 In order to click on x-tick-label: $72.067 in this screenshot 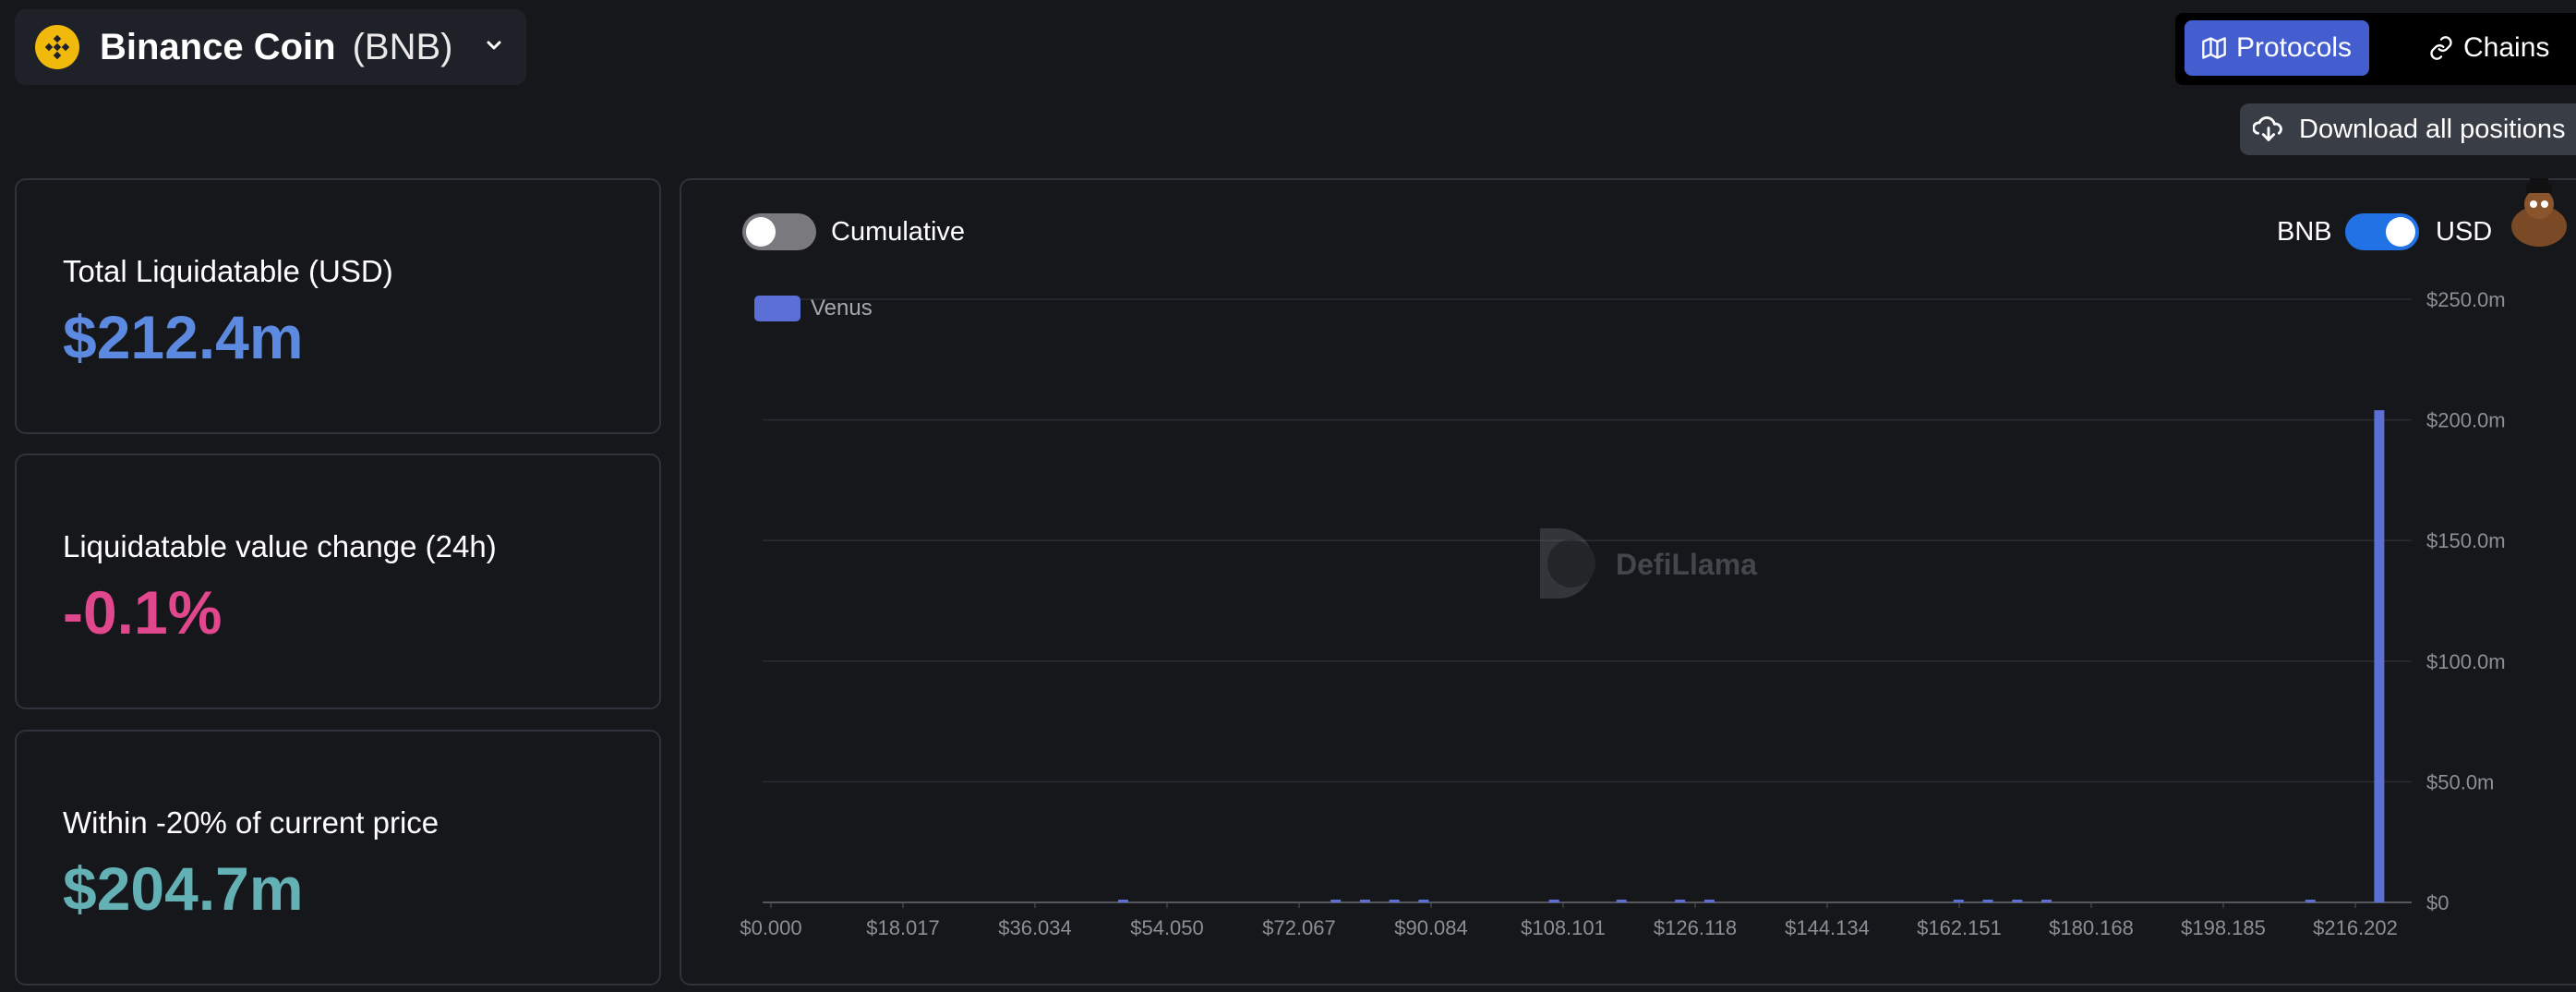, I will do `click(1299, 928)`.